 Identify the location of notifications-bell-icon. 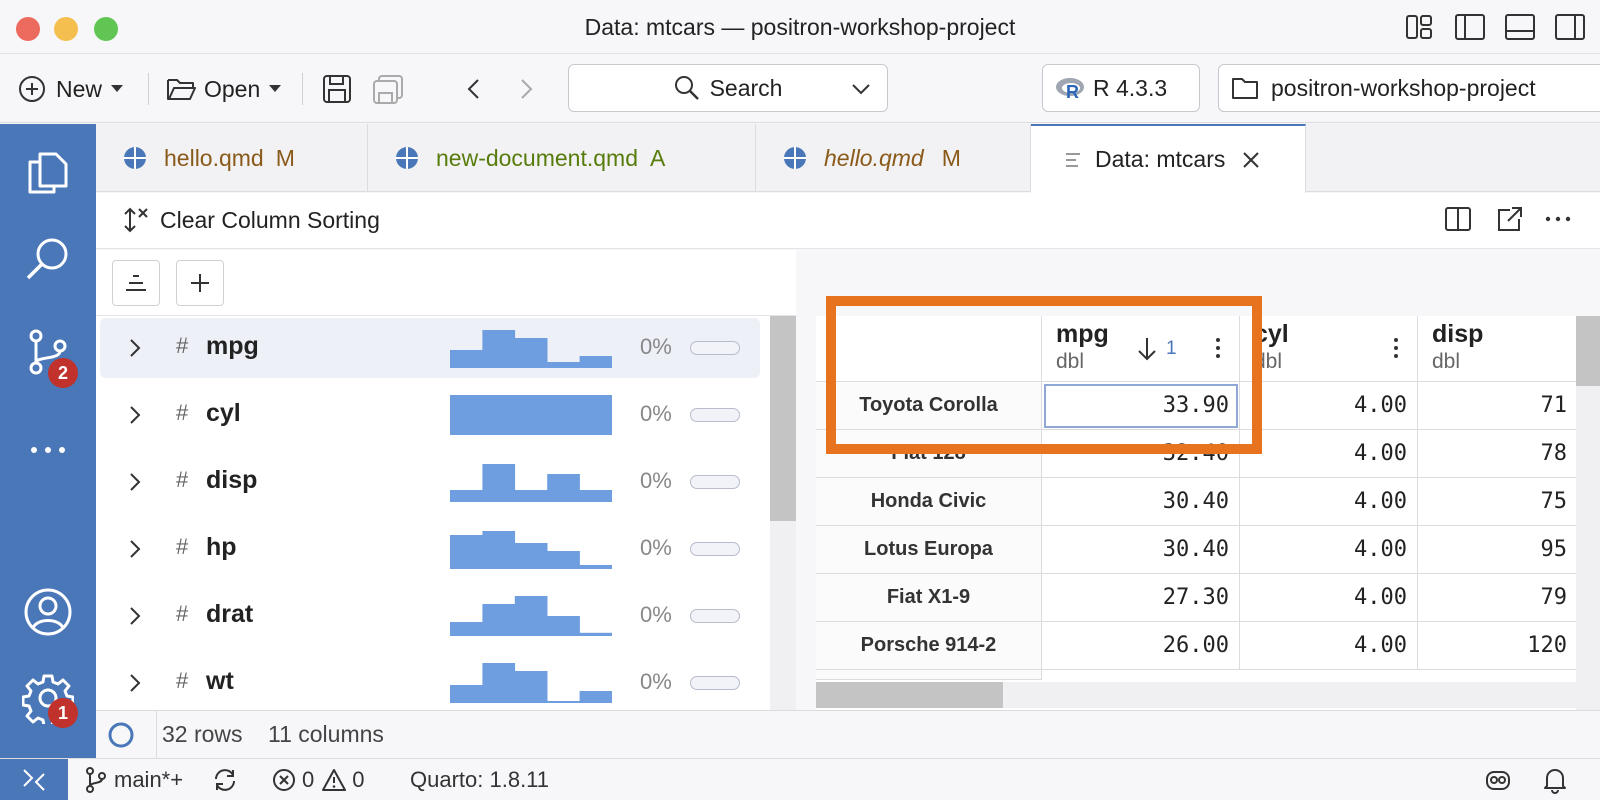
(1555, 783).